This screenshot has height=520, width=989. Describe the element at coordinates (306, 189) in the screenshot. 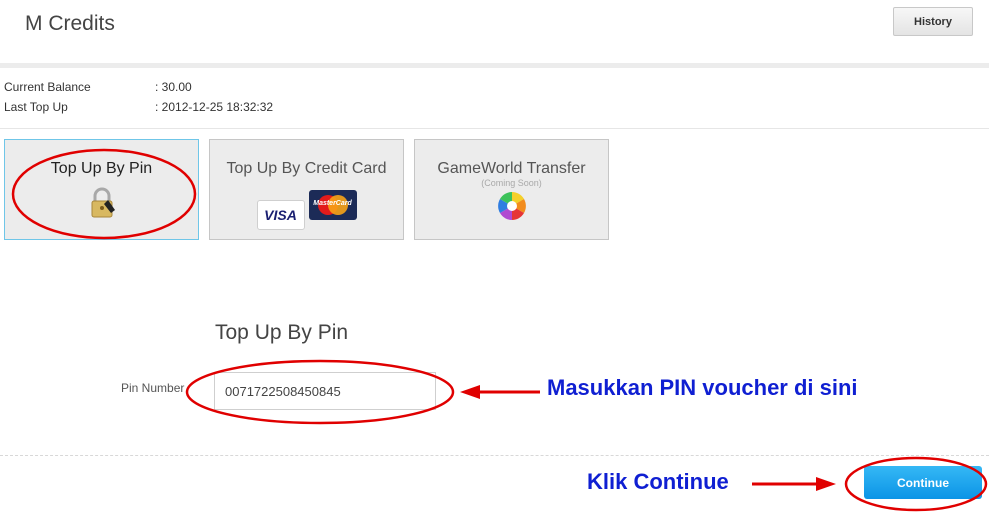

I see `option-topup-by-credit-card: Top Up By Credit Card VISA MasterCard` at that location.